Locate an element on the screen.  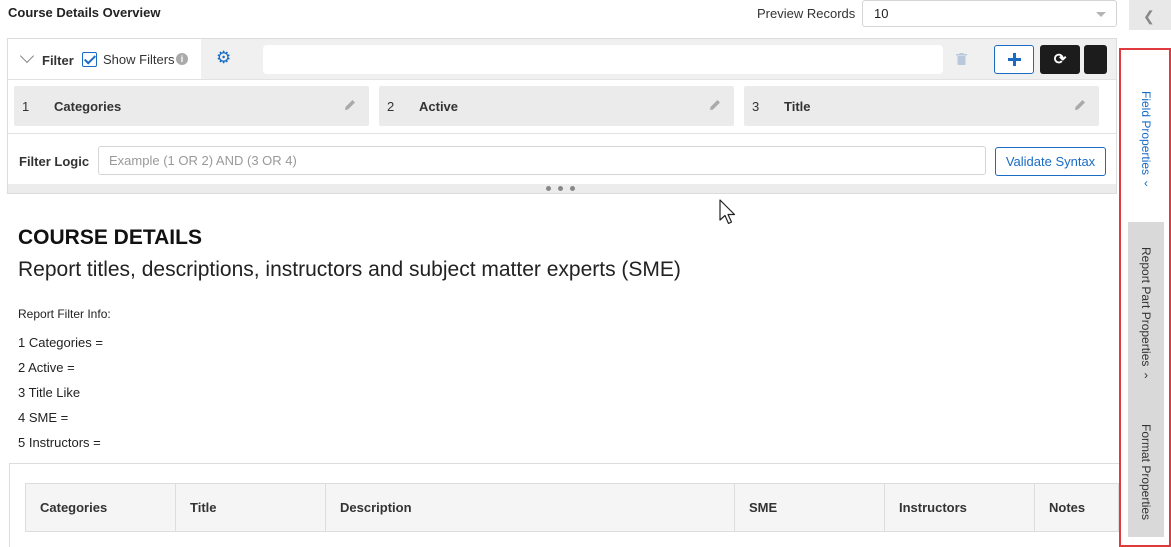
filter-toolbar: Filter Show Filters i ⚙ ⟳ is located at coordinates (562, 59).